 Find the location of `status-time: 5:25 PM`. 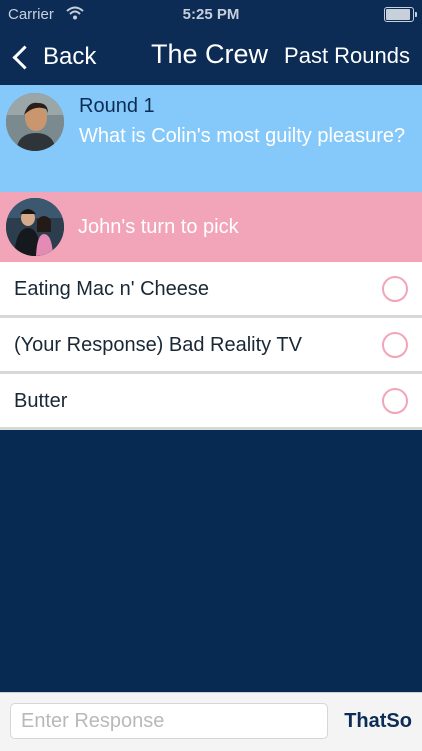

status-time: 5:25 PM is located at coordinates (211, 14).